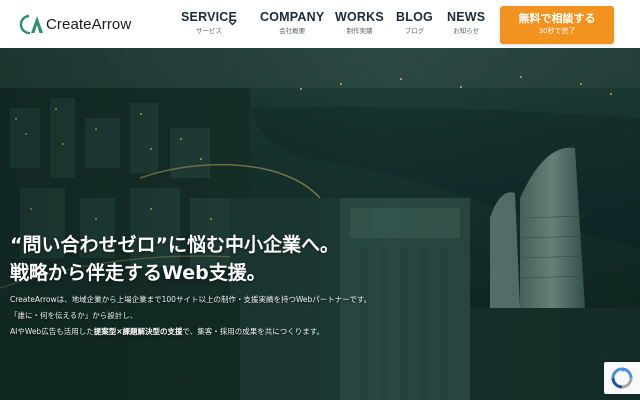 This screenshot has height=400, width=640. What do you see at coordinates (557, 31) in the screenshot?
I see `cta-sub-label: 30秒で完了` at bounding box center [557, 31].